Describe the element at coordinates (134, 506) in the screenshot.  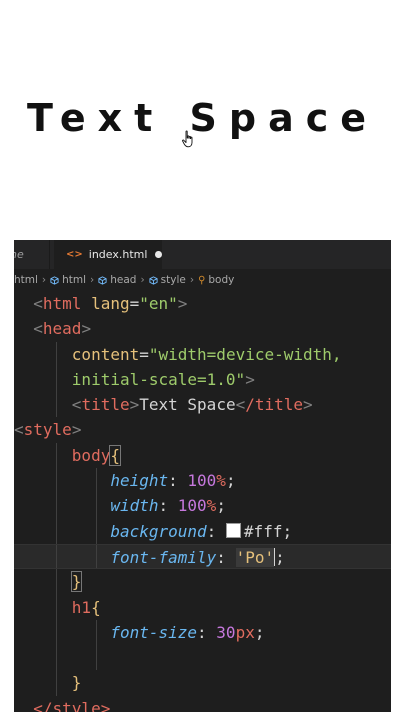
I see `code-token: width` at that location.